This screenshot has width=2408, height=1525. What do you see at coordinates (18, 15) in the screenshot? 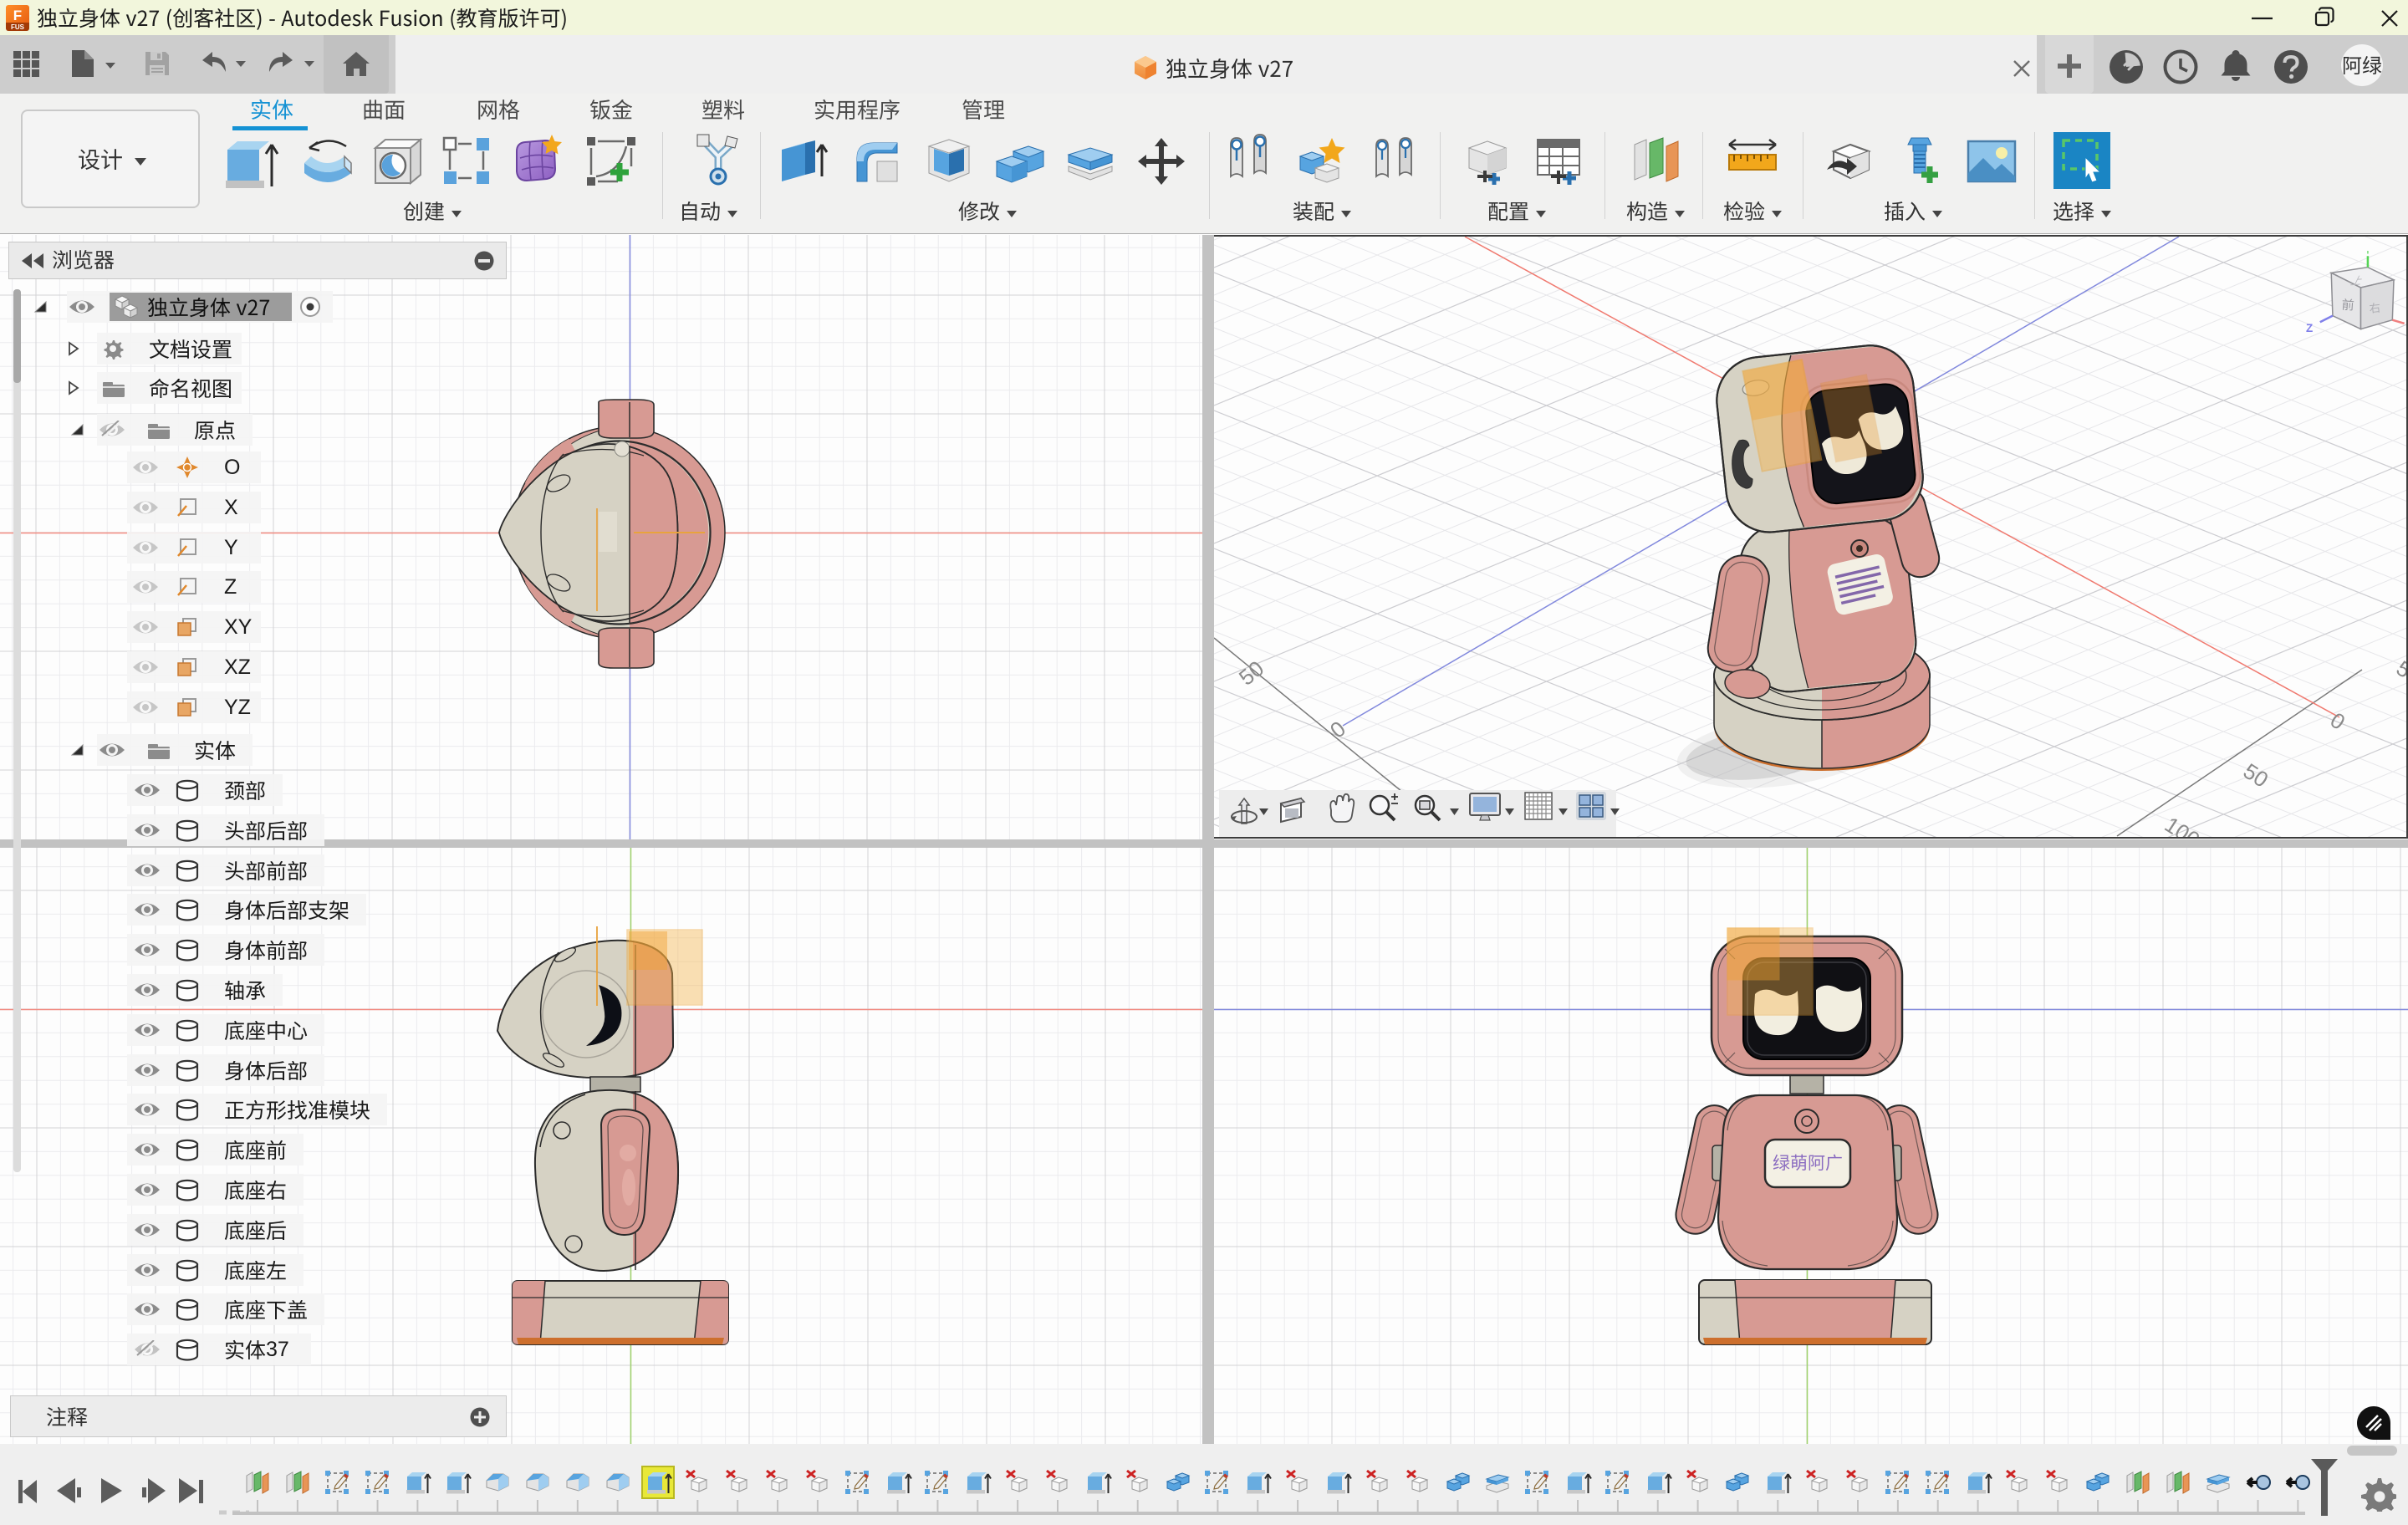
I see `svg-text: F` at bounding box center [18, 15].